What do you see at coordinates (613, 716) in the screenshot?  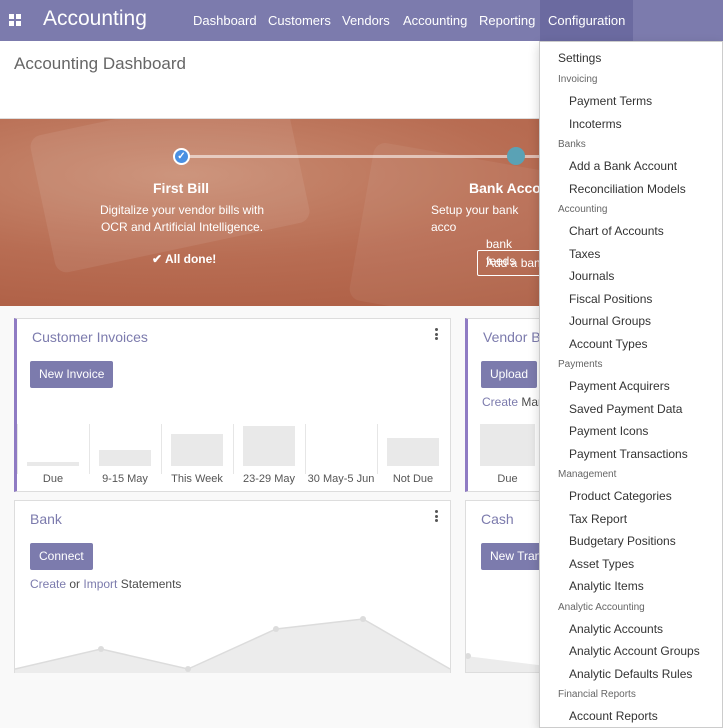 I see `dropdown-item-account-reports: Account Reports` at bounding box center [613, 716].